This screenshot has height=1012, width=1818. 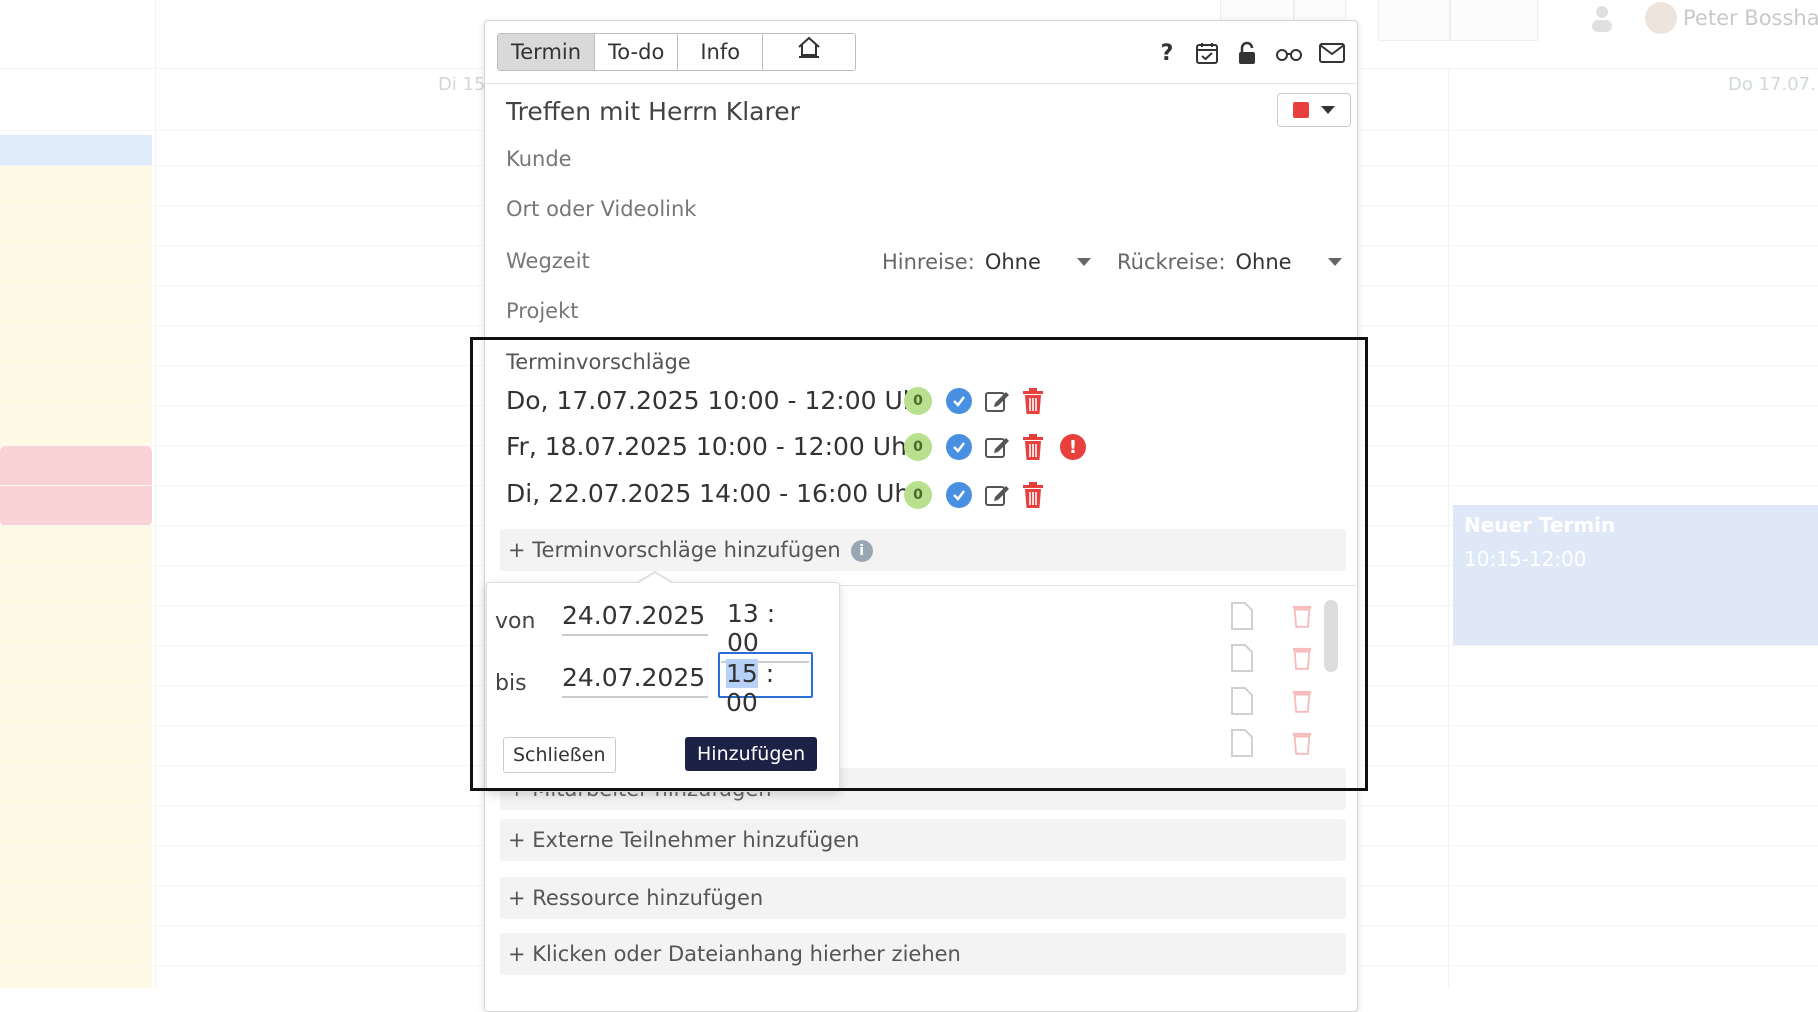 What do you see at coordinates (809, 47) in the screenshot?
I see `house-icon` at bounding box center [809, 47].